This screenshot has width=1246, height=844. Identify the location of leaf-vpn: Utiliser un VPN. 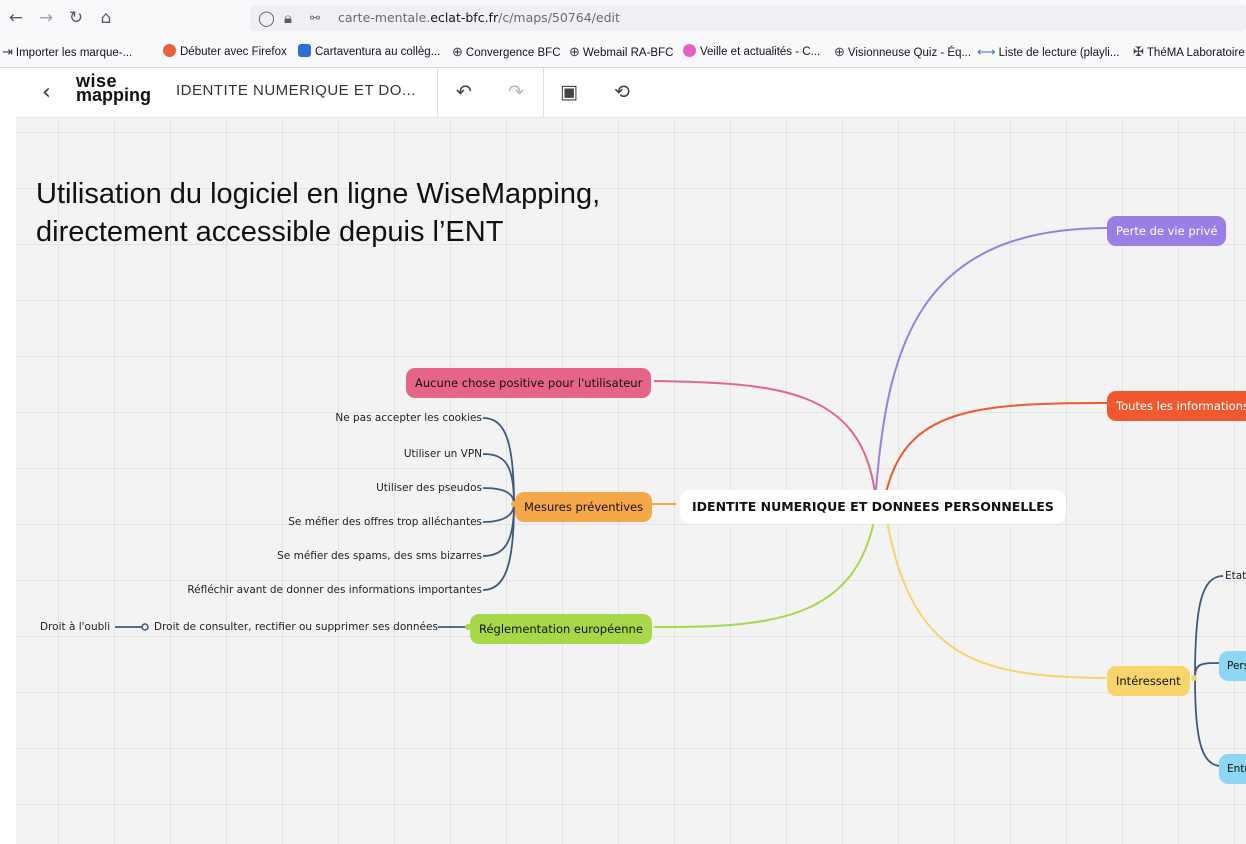
(443, 454).